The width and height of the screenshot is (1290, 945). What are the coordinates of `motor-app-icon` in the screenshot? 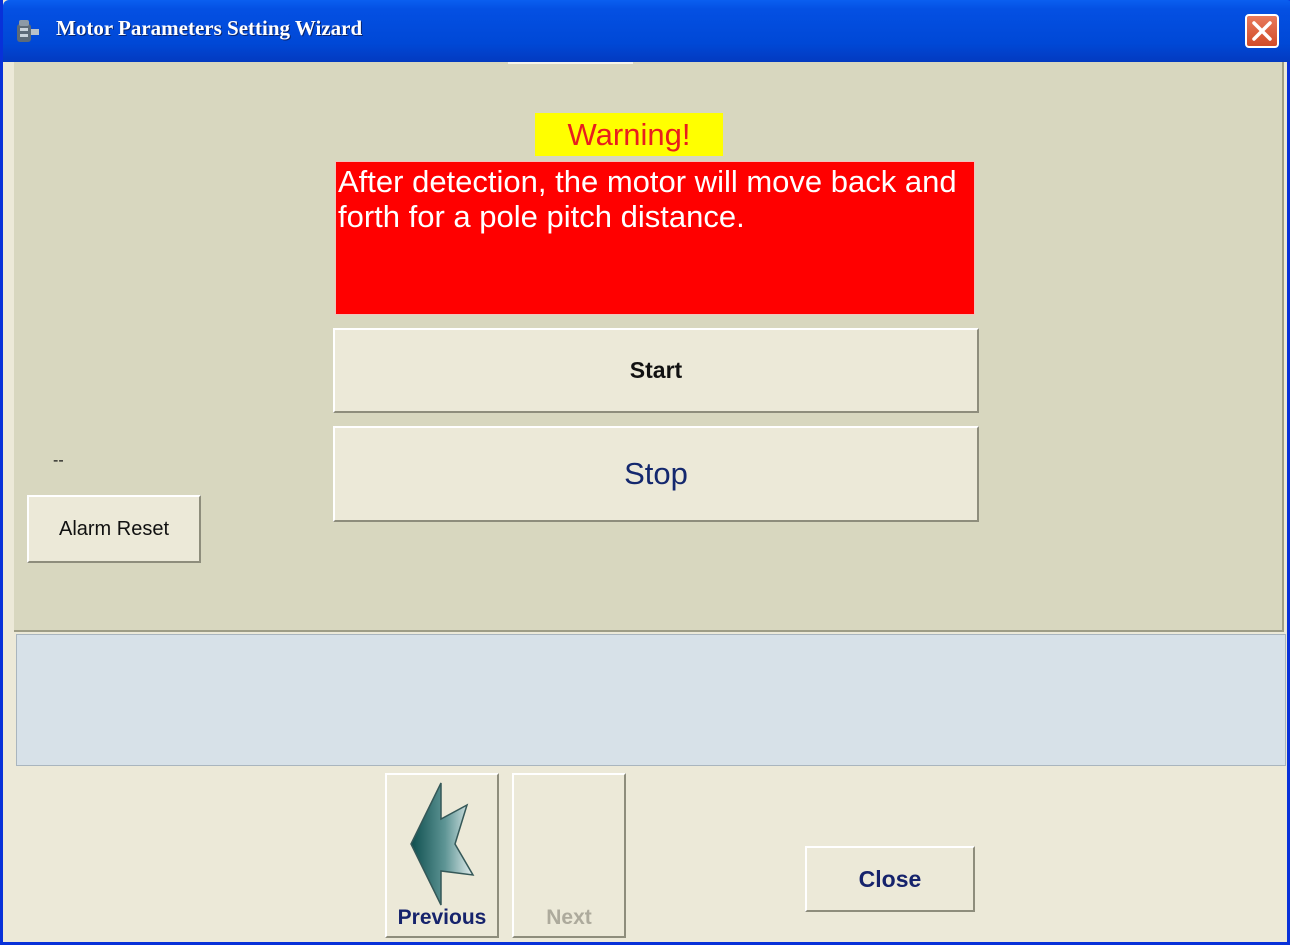 It's located at (28, 31).